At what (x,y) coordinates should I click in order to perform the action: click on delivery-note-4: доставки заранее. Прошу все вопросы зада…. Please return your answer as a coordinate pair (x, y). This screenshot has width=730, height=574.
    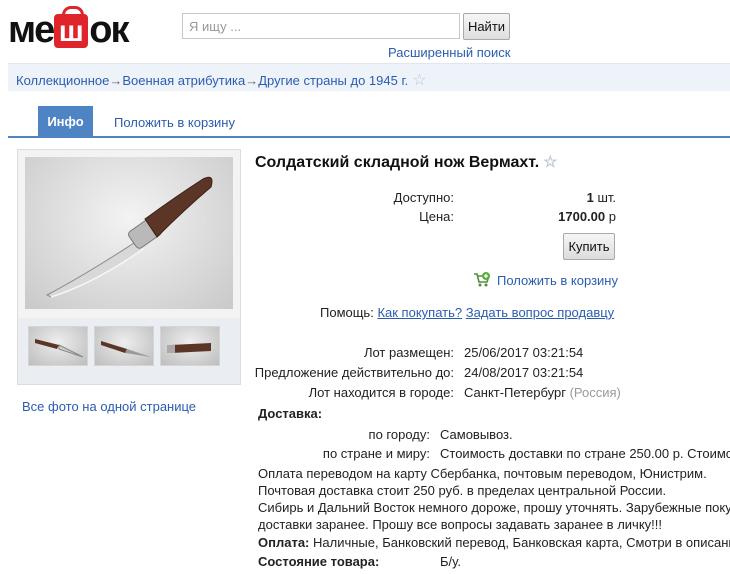
    Looking at the image, I should click on (460, 524).